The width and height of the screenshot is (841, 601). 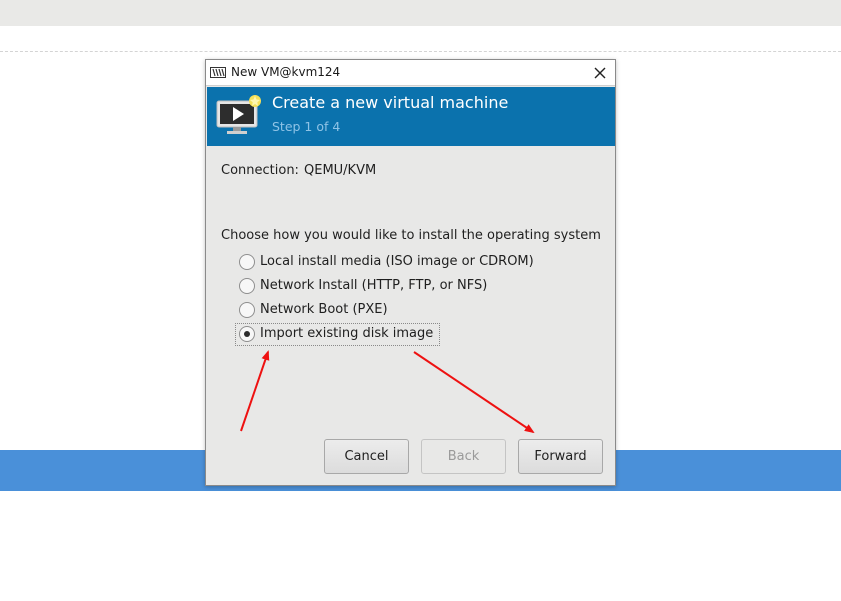 I want to click on wizard-title: Create a new virtual machine, so click(x=390, y=102).